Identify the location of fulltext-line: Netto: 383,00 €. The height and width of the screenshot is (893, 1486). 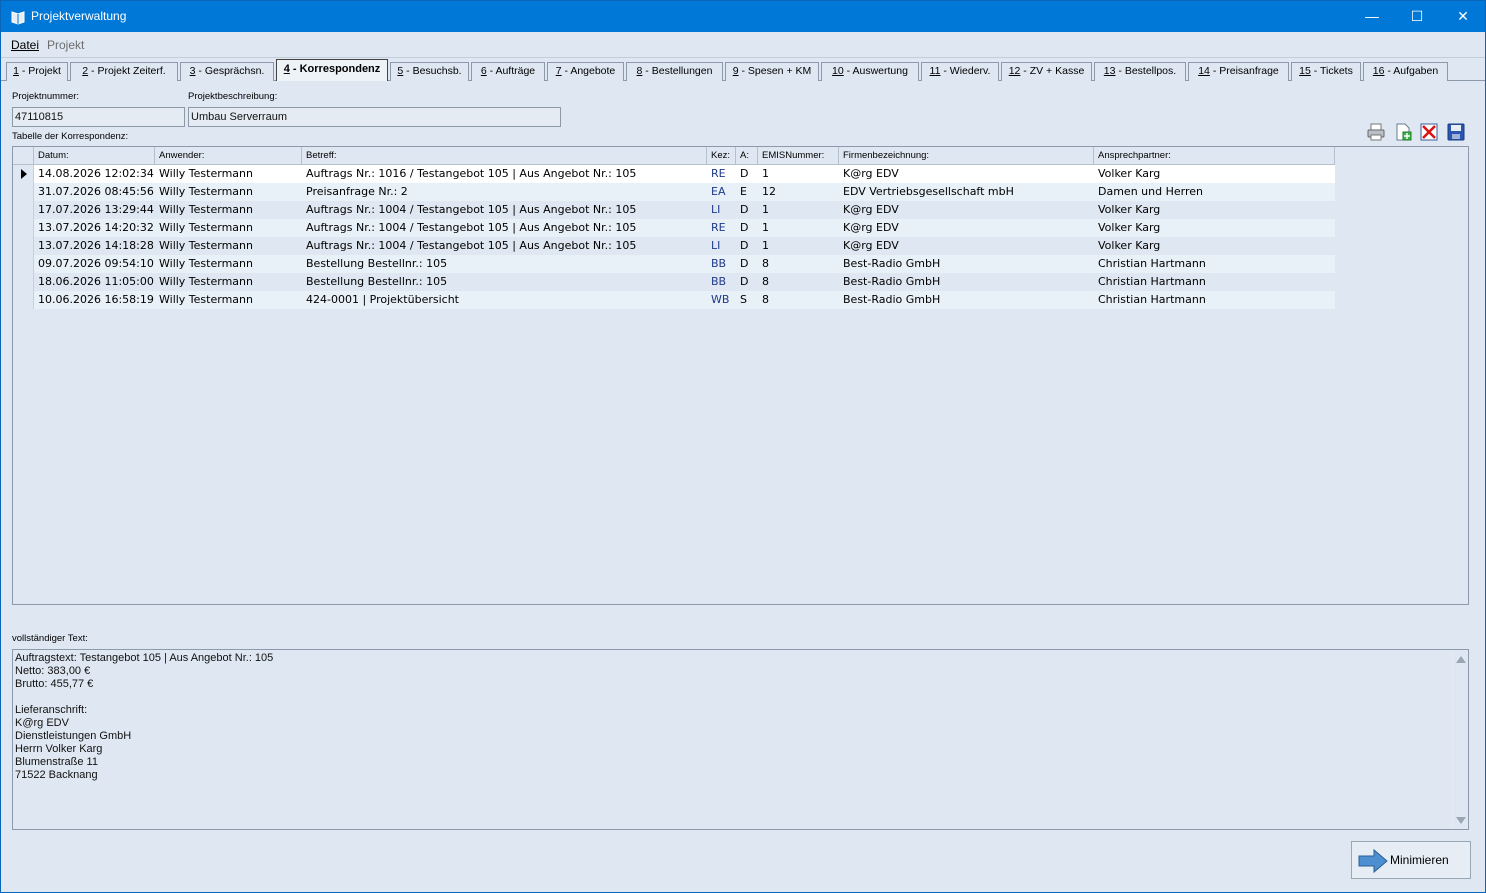
(53, 671).